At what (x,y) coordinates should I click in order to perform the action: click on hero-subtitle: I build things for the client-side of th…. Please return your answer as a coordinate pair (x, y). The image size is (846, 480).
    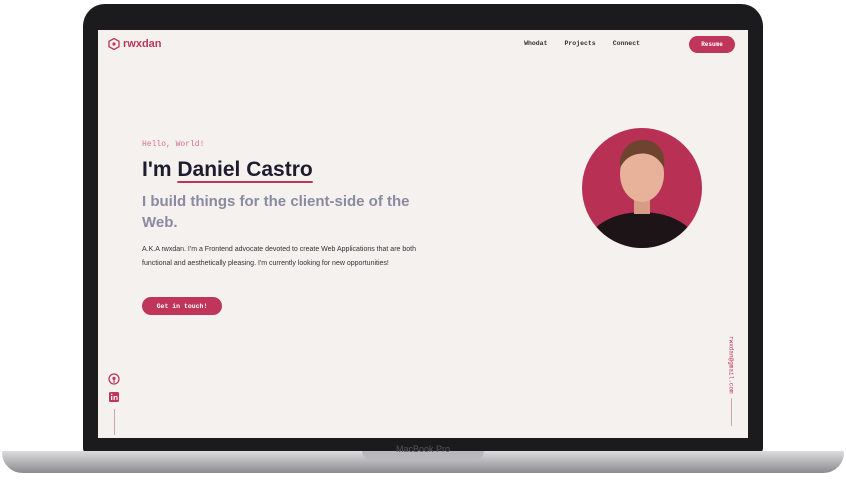
    Looking at the image, I should click on (276, 212).